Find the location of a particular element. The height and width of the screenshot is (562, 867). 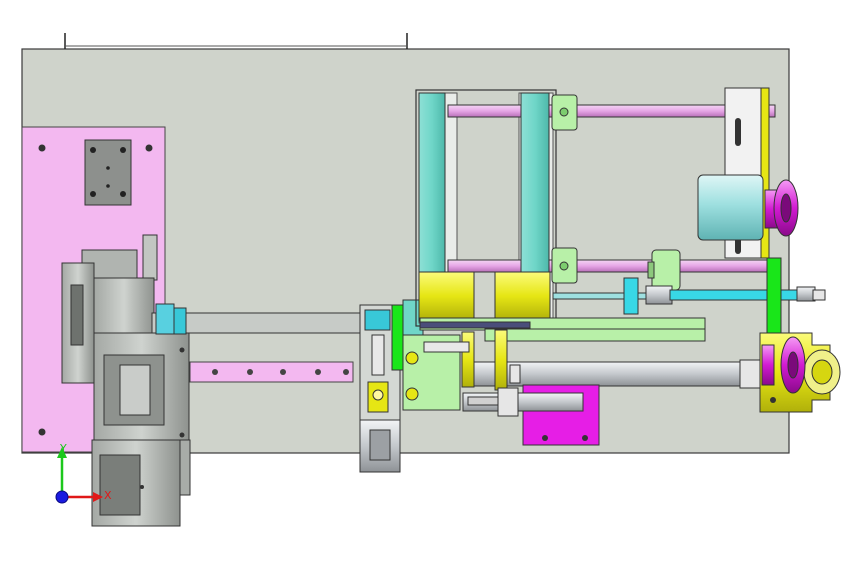

x-axis-label: X is located at coordinates (108, 495).